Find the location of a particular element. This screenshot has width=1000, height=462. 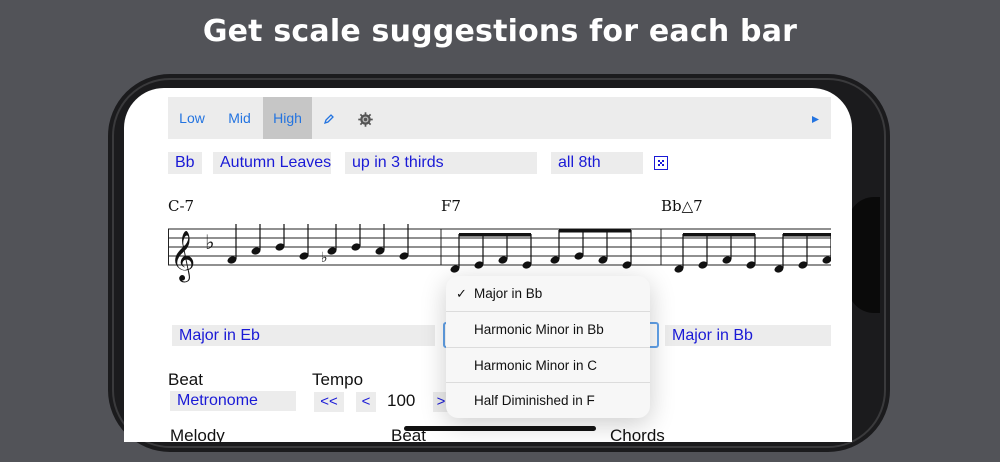

scale-option-label: Major in Bb is located at coordinates (508, 293).